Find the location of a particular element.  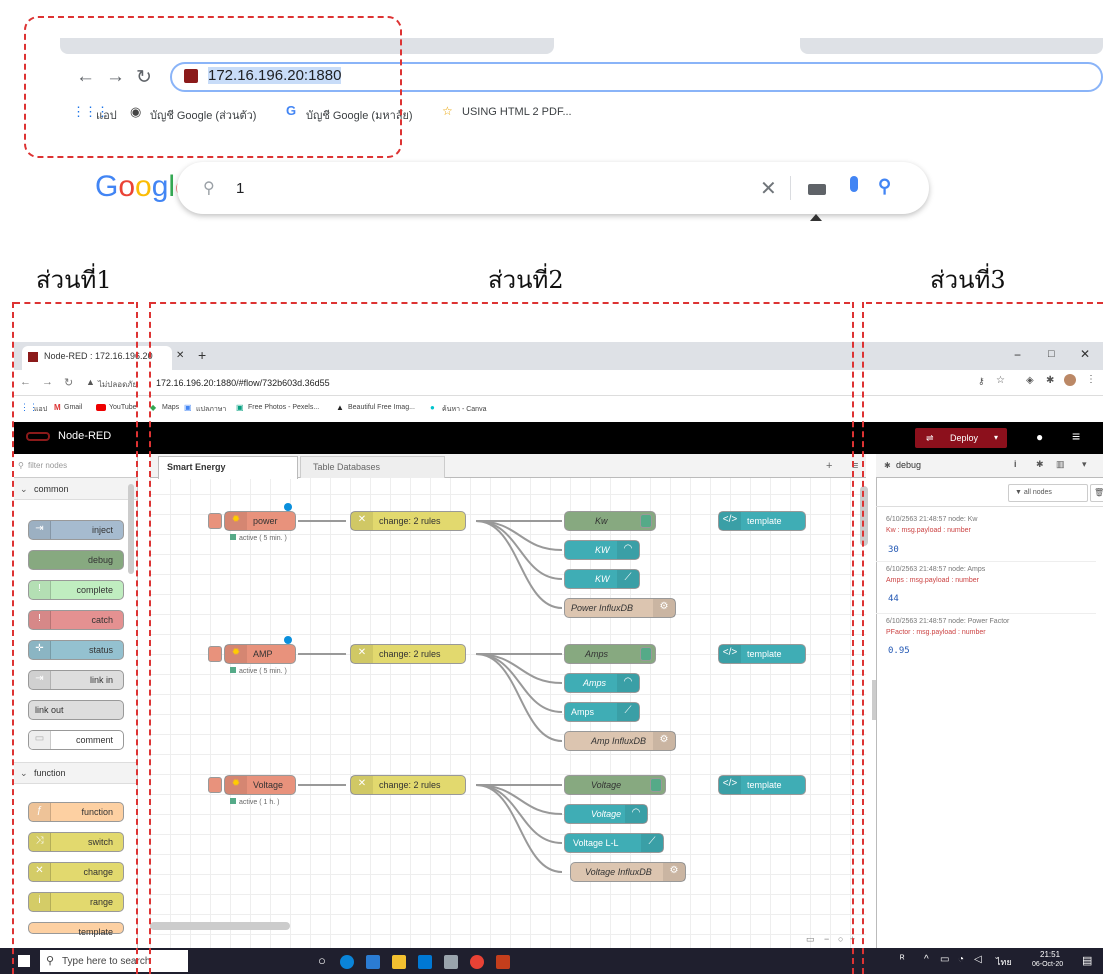

key-icon: ⚷ is located at coordinates (981, 381).